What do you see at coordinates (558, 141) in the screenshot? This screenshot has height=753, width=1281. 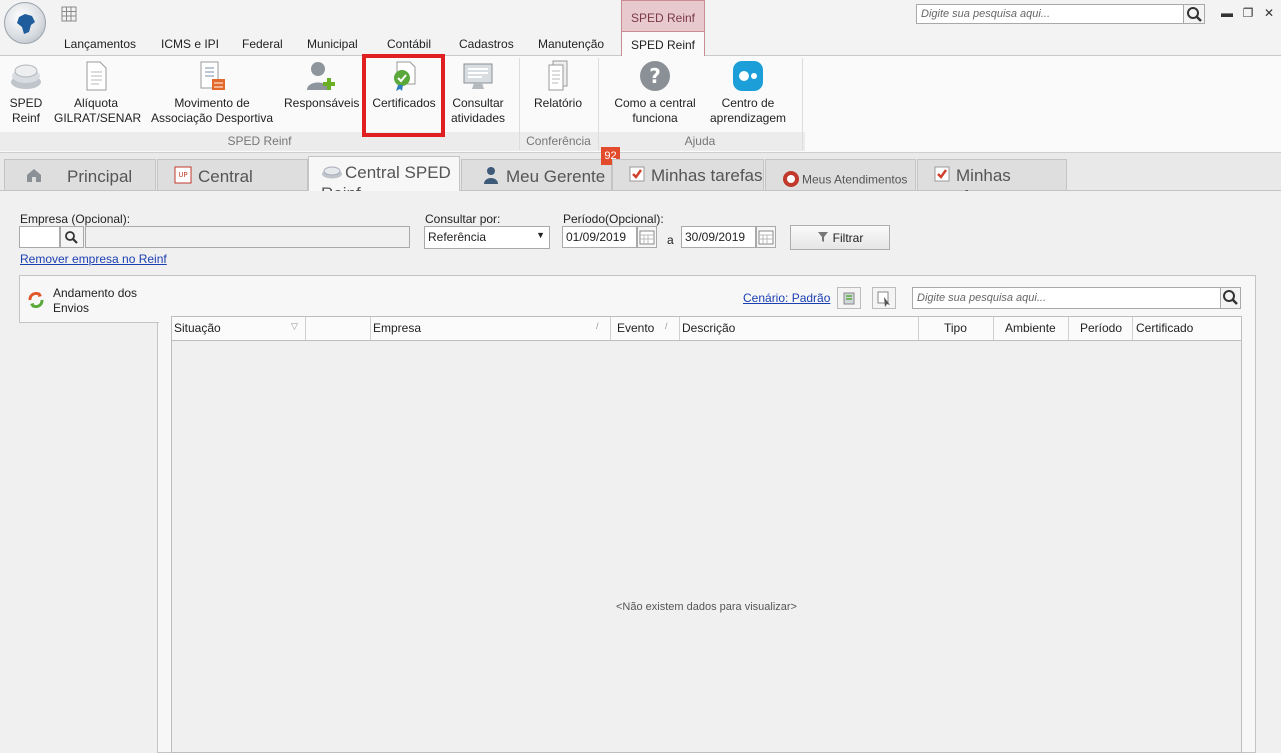 I see `group-label-conferencia: Conferência` at bounding box center [558, 141].